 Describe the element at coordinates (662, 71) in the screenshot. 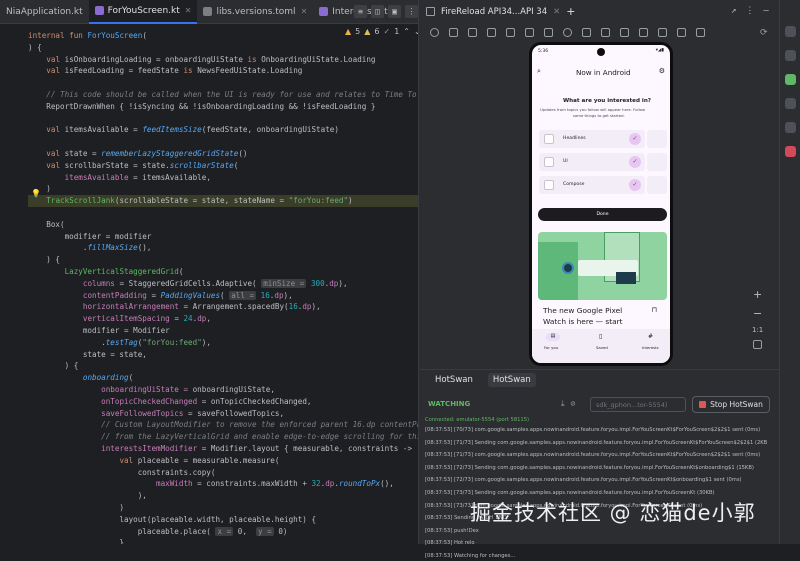

I see `settings-icon: ⚙` at that location.